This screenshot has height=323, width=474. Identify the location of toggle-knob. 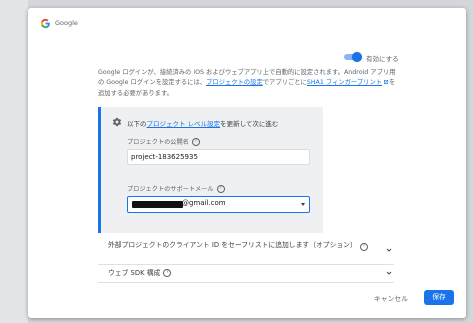
(357, 57).